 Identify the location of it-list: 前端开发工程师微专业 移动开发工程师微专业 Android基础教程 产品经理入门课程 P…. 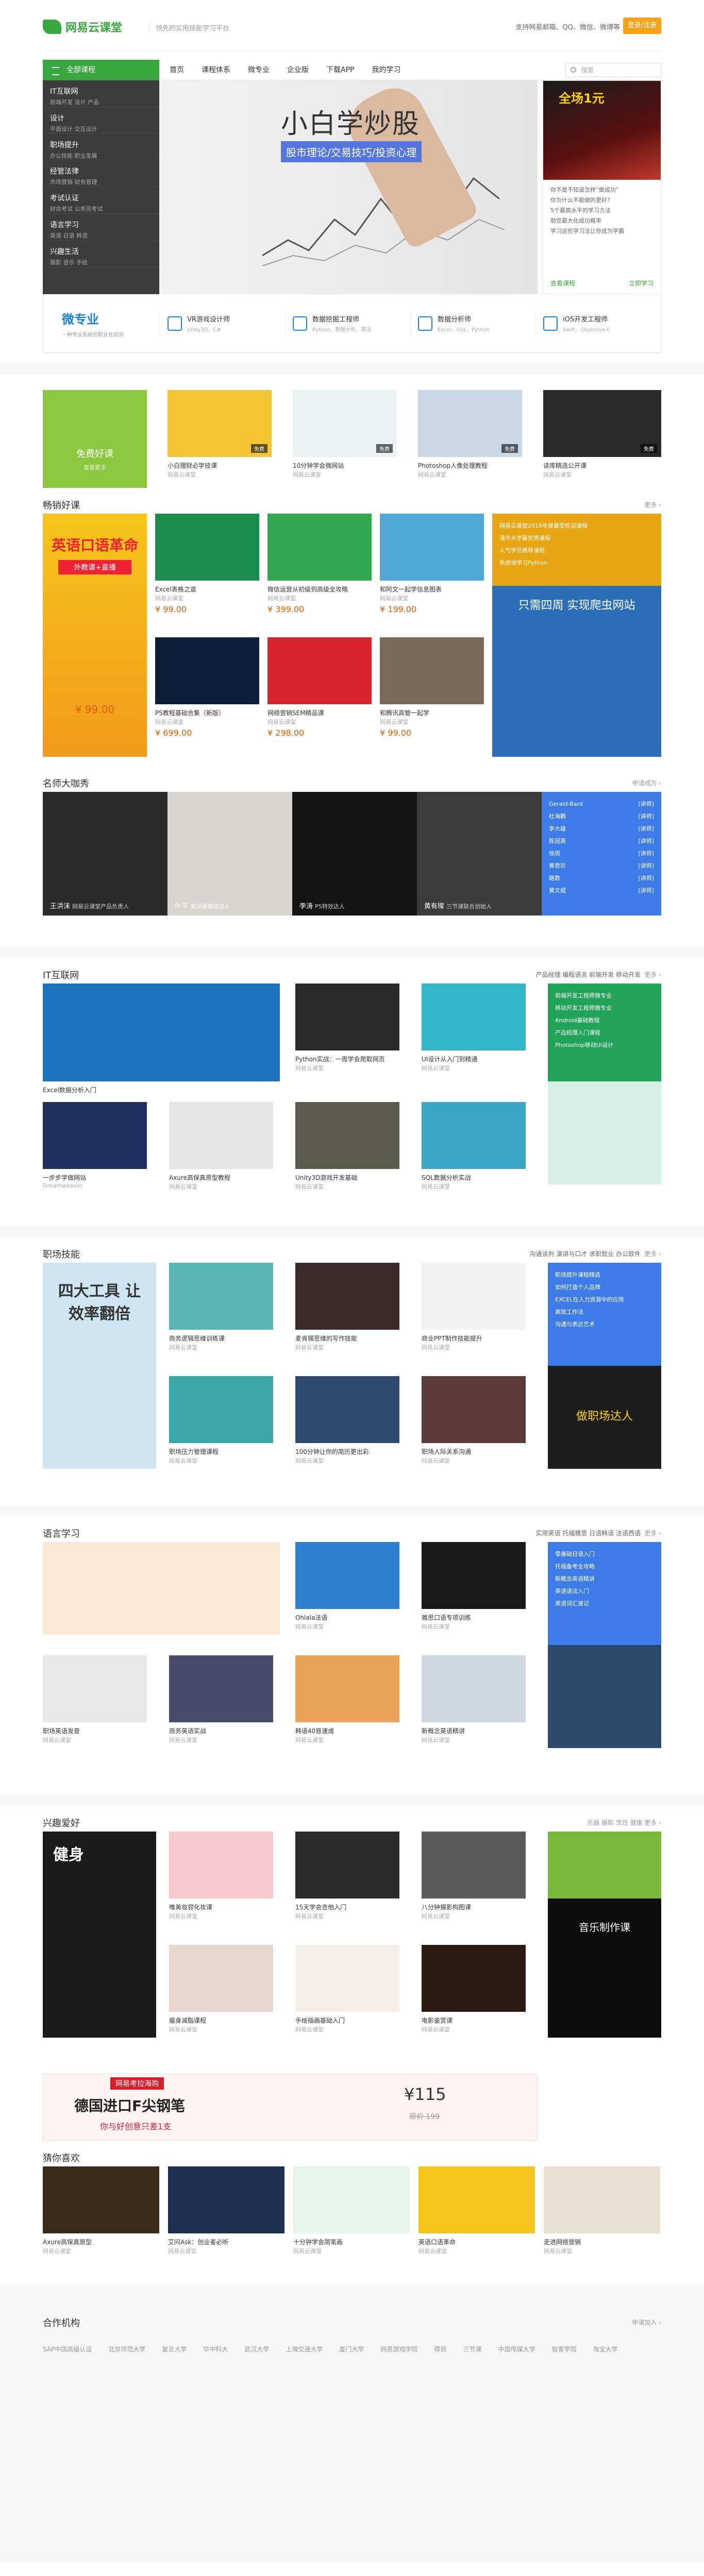
(604, 1032).